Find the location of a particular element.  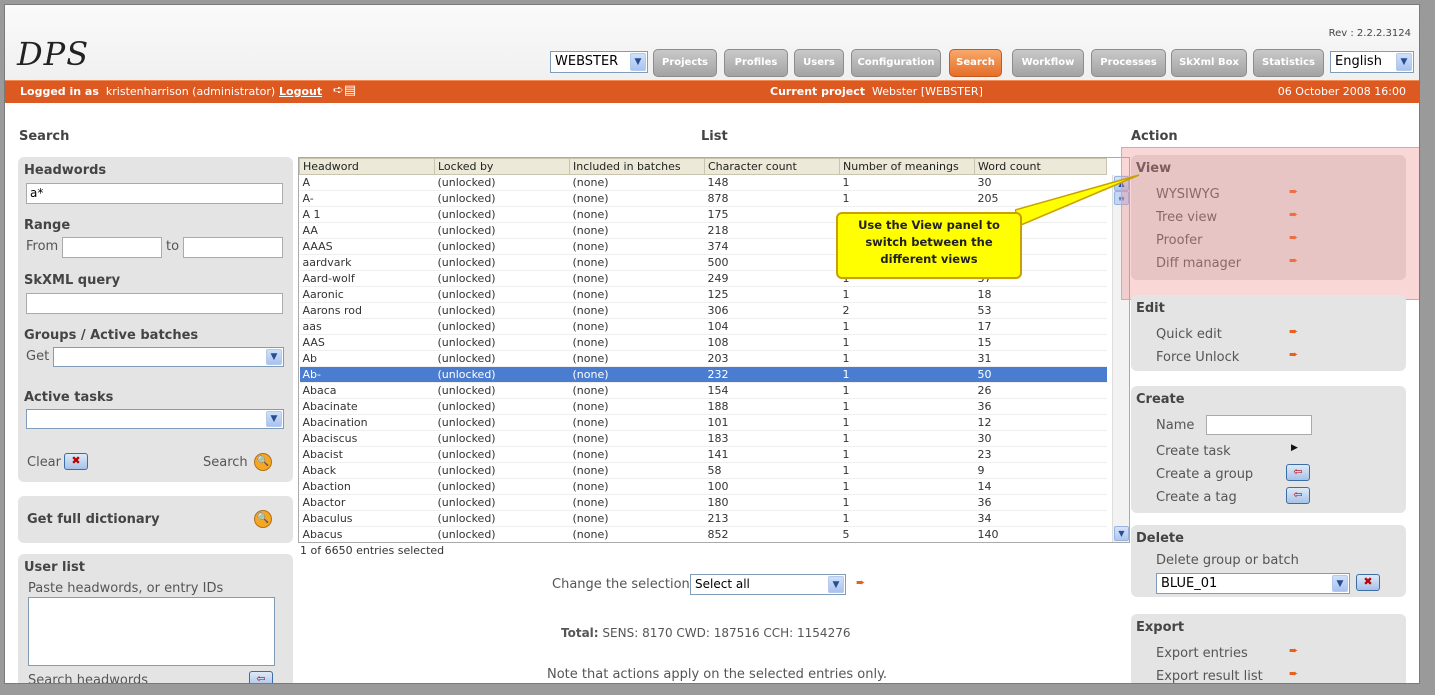

table-row: Abaciscus (unlocked) (none) 183 1 30 is located at coordinates (703, 438).